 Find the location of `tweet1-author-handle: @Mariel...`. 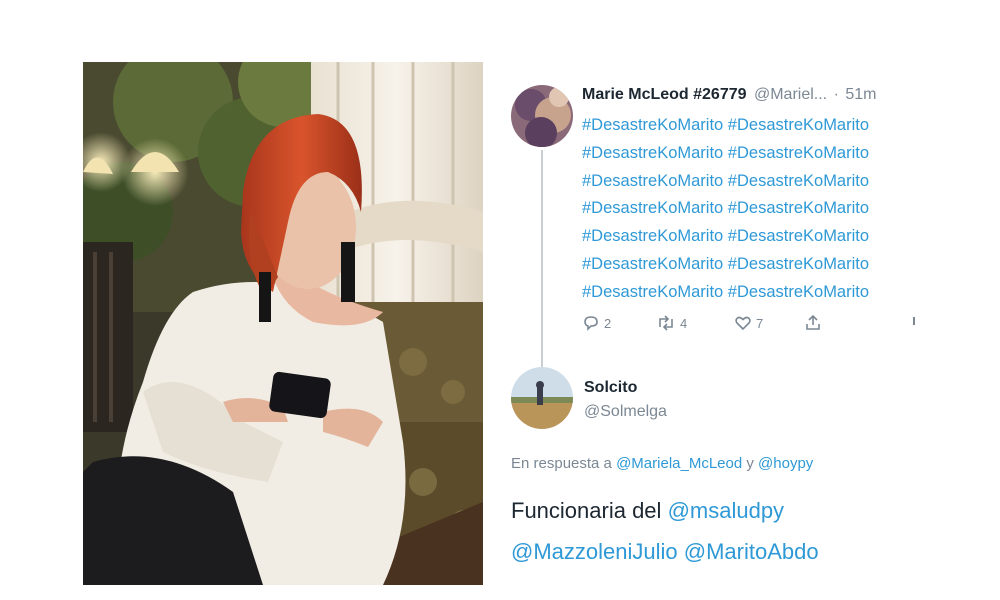

tweet1-author-handle: @Mariel... is located at coordinates (790, 94).